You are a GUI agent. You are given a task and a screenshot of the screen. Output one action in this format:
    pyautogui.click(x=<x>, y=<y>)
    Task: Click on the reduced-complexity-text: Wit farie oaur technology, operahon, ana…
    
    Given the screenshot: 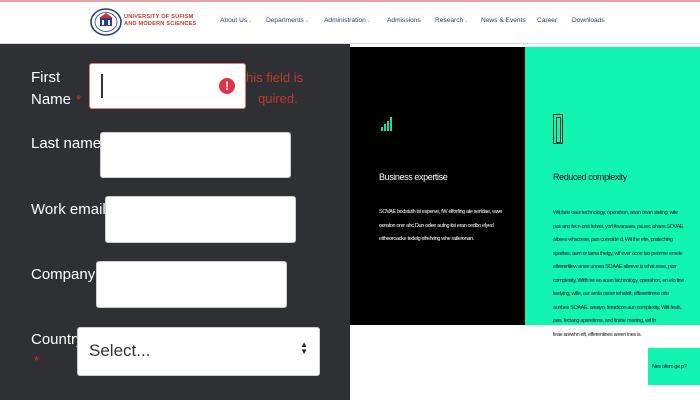 What is the action you would take?
    pyautogui.click(x=618, y=274)
    